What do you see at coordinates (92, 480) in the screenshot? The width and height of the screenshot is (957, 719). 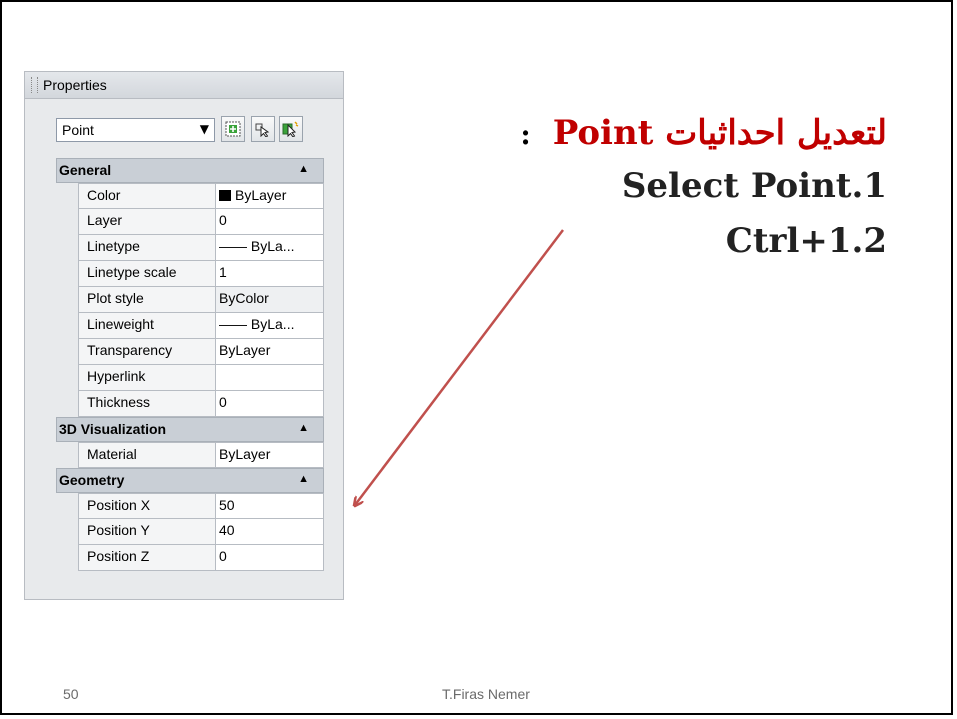 I see `category-title: Geometry` at bounding box center [92, 480].